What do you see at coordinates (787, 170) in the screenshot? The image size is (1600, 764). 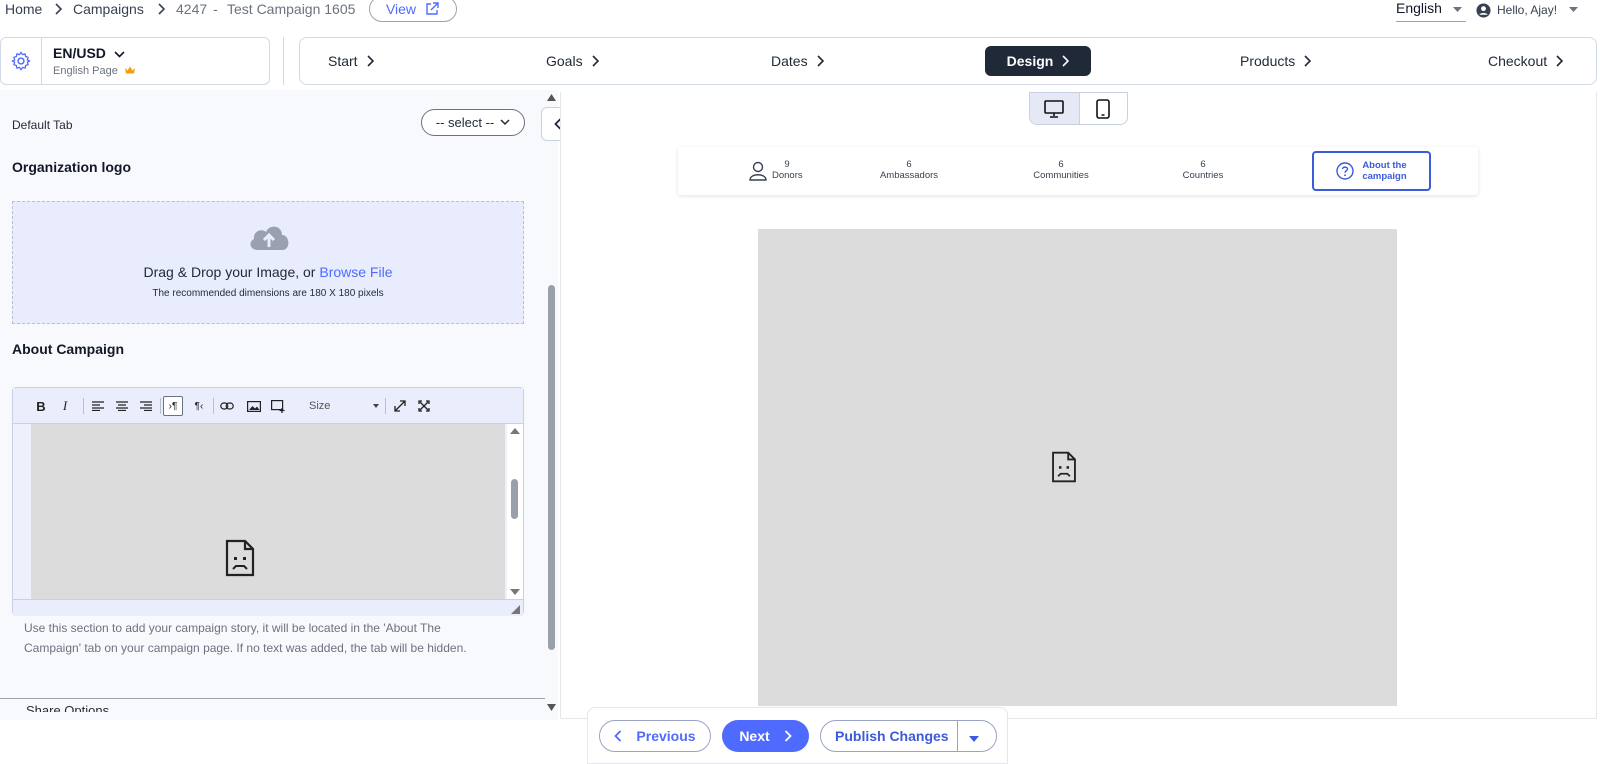 I see `stat-donors: 9 Donors` at bounding box center [787, 170].